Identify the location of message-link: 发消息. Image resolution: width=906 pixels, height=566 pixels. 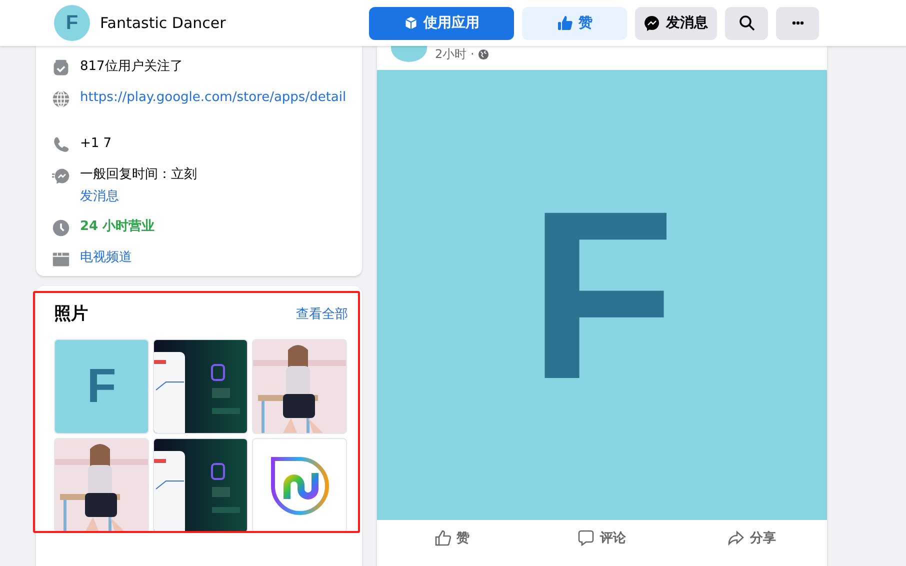
(138, 197).